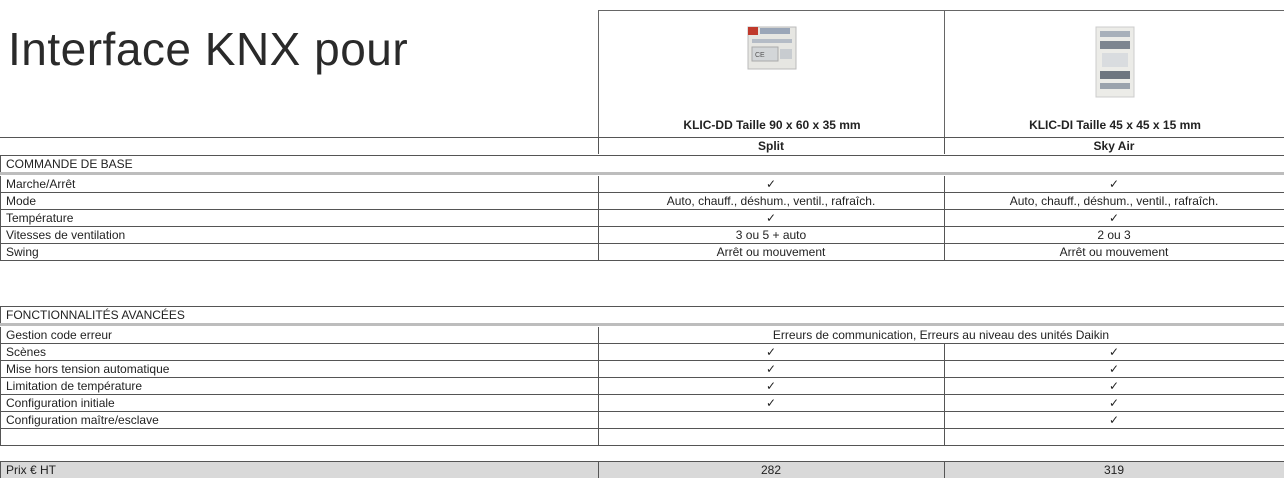  I want to click on page-title: Interface KNX pour, so click(208, 49).